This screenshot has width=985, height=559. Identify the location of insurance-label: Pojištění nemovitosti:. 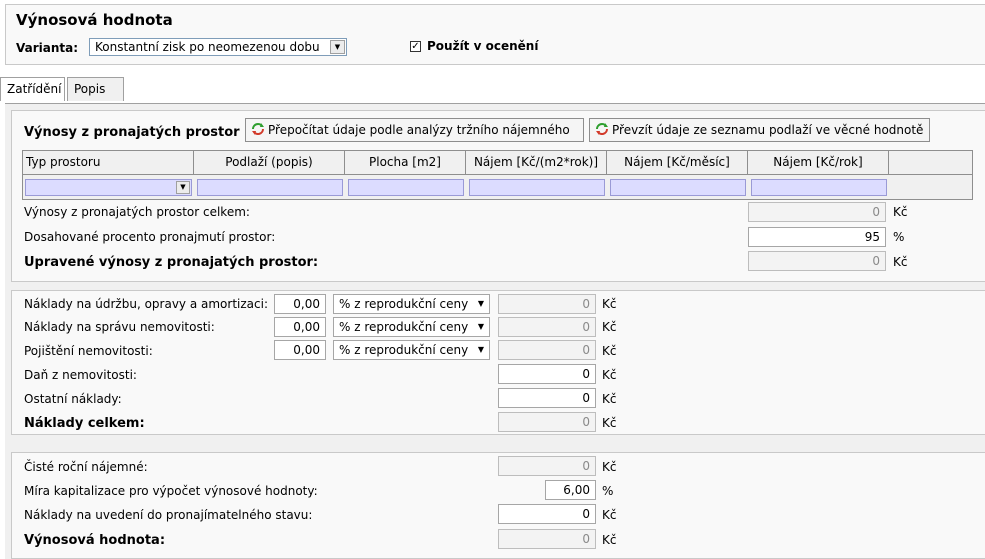
(88, 351).